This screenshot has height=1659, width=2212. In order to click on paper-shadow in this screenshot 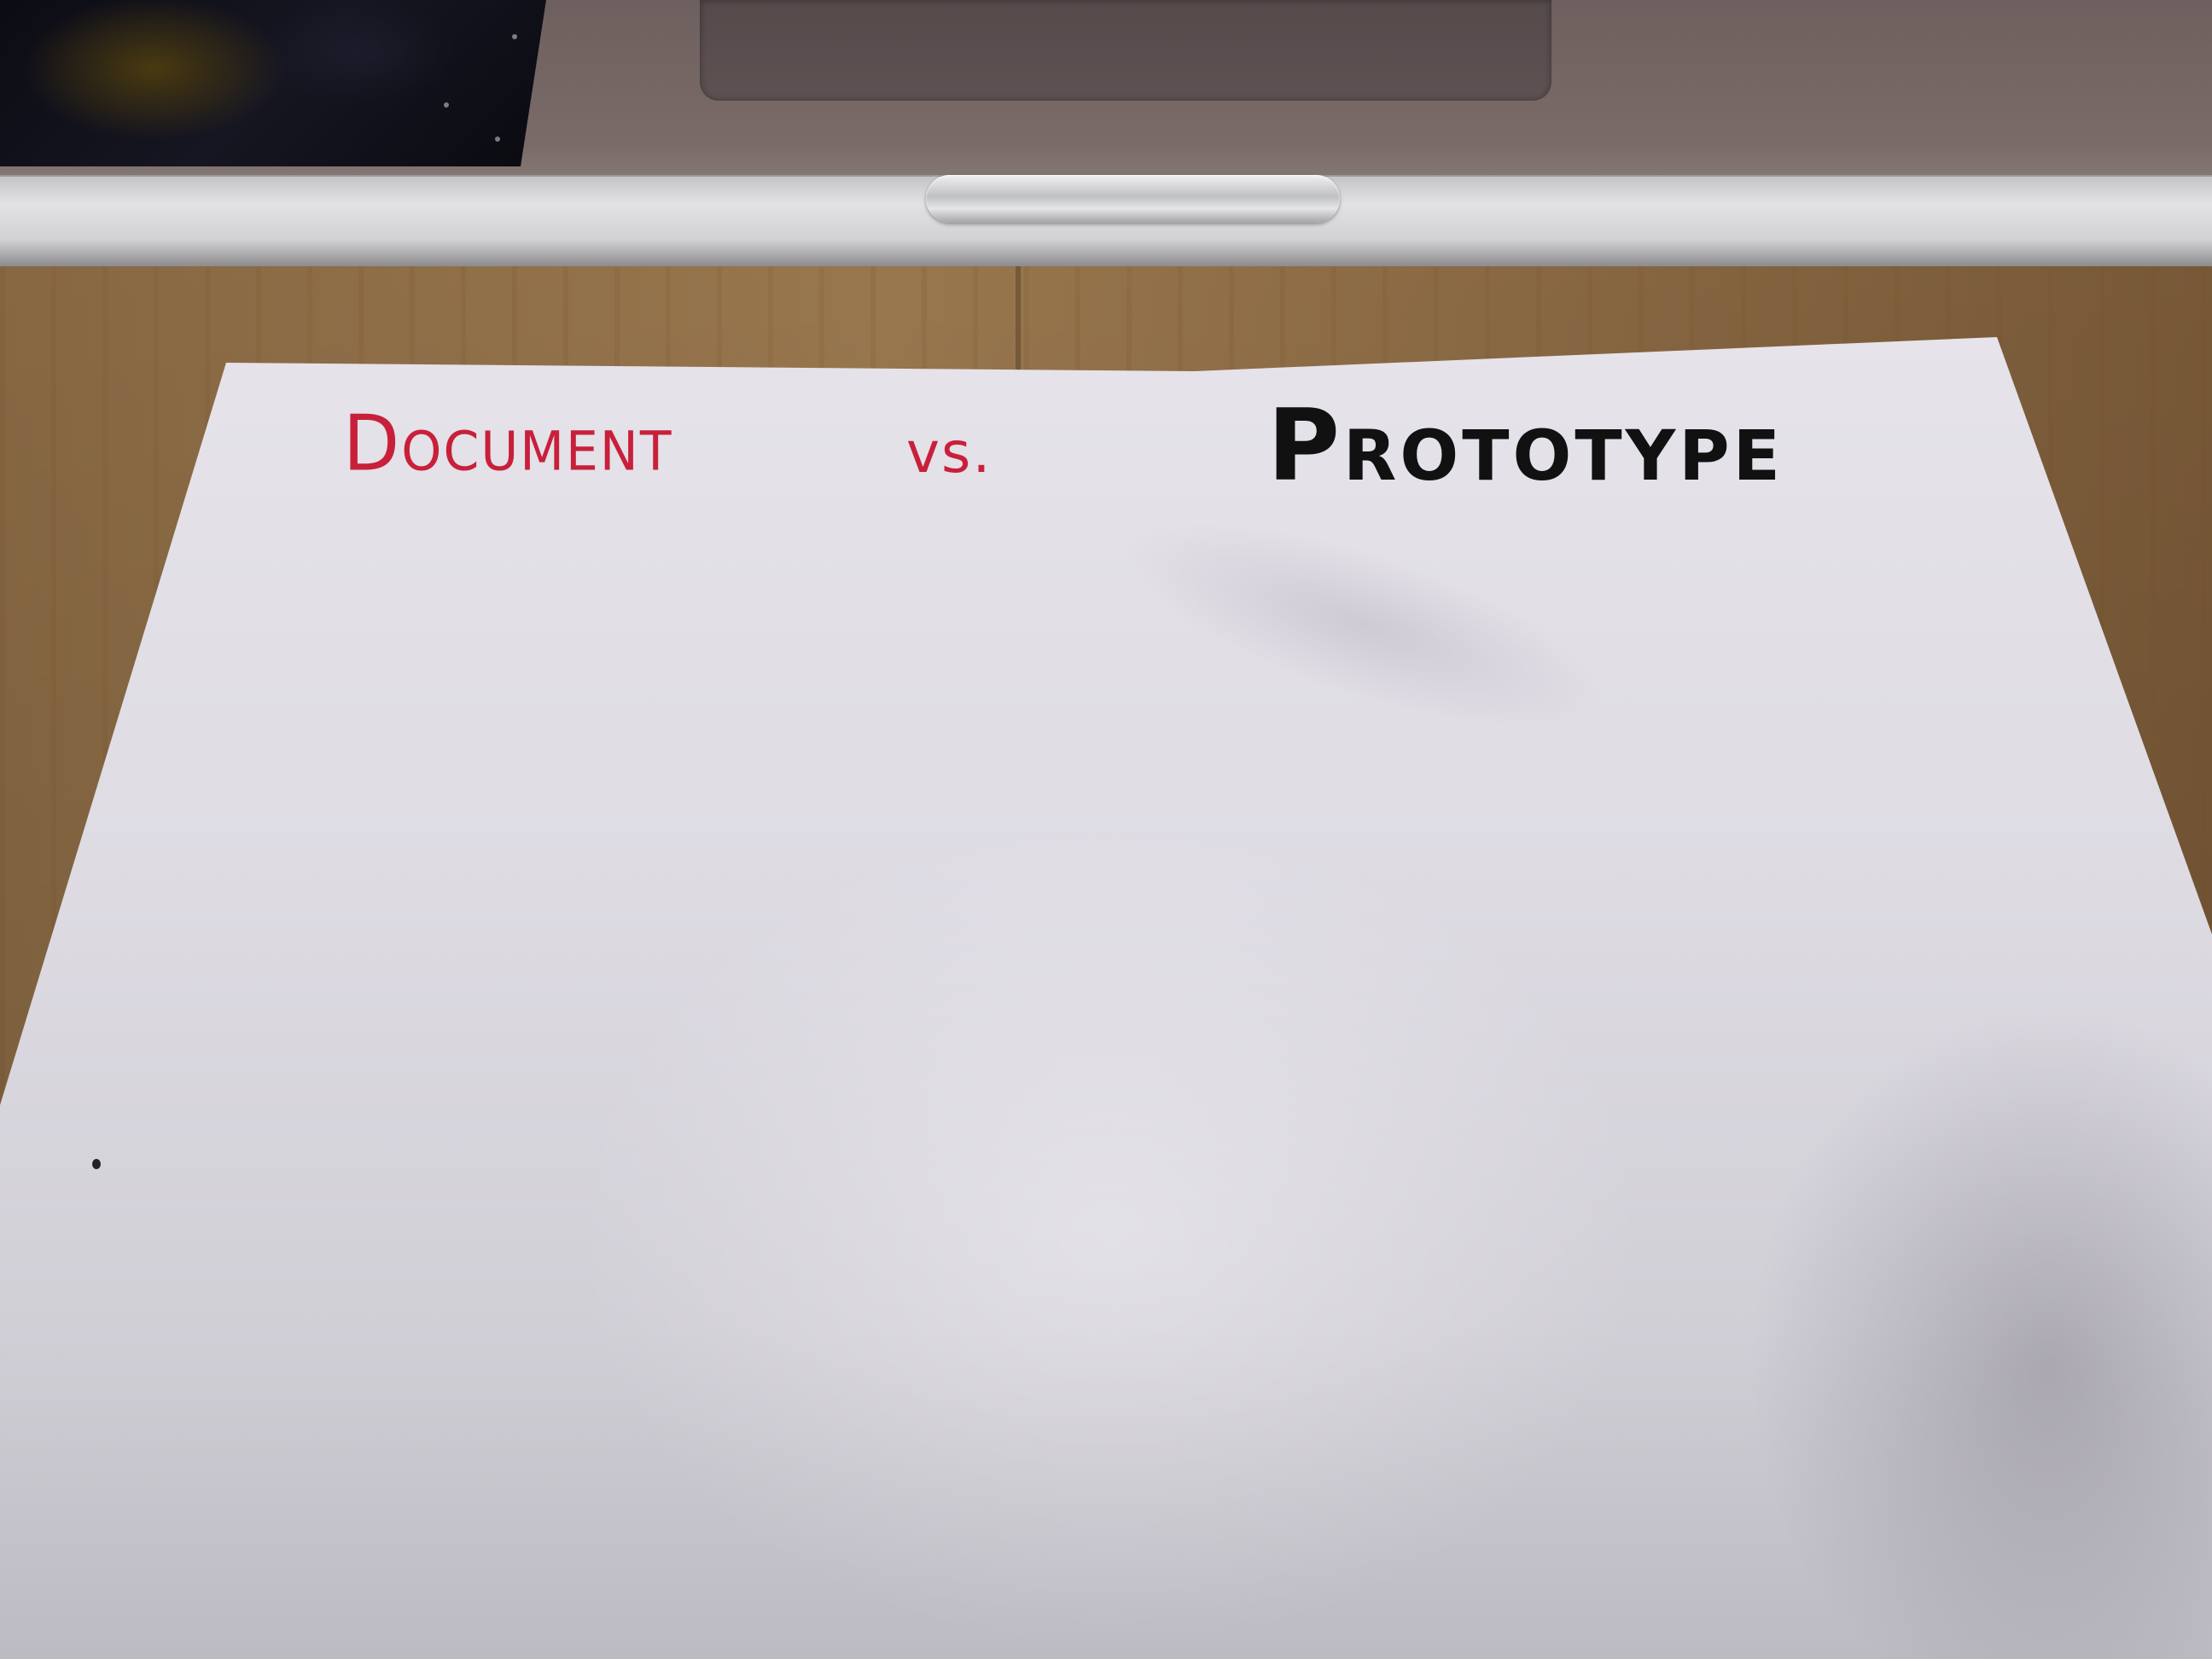, I will do `click(1874, 1299)`.